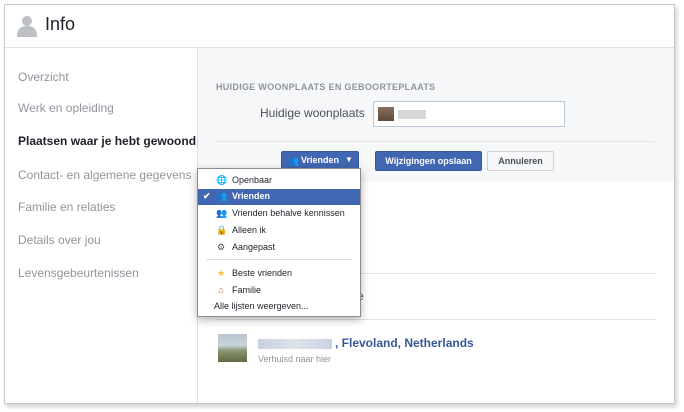  Describe the element at coordinates (104, 175) in the screenshot. I see `sidebar-item-contact: Contact- en algemene gegevens` at that location.